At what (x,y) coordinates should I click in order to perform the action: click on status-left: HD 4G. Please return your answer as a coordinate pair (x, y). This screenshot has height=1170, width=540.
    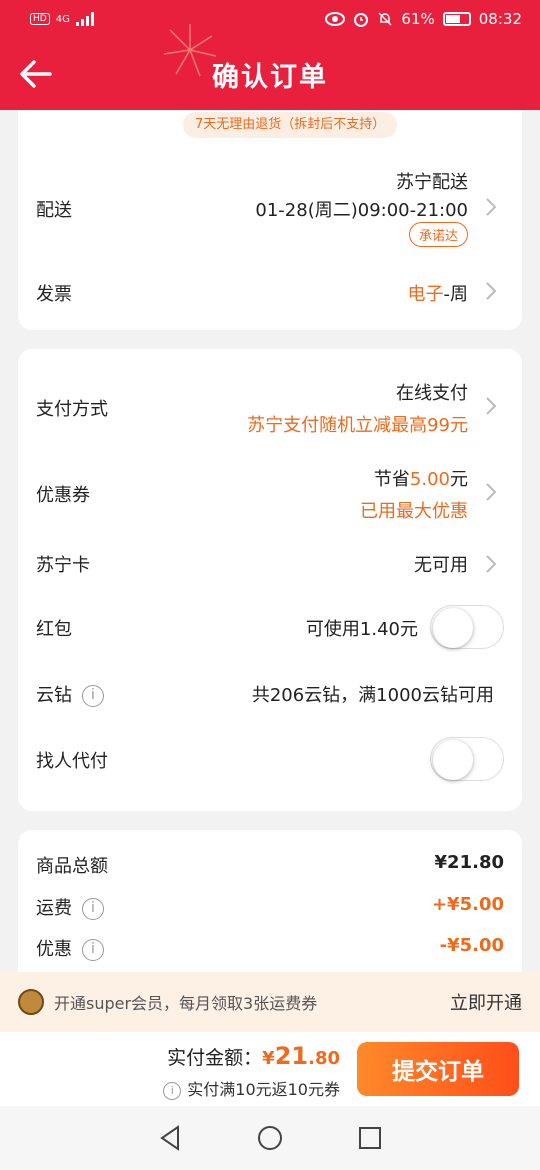
    Looking at the image, I should click on (62, 19).